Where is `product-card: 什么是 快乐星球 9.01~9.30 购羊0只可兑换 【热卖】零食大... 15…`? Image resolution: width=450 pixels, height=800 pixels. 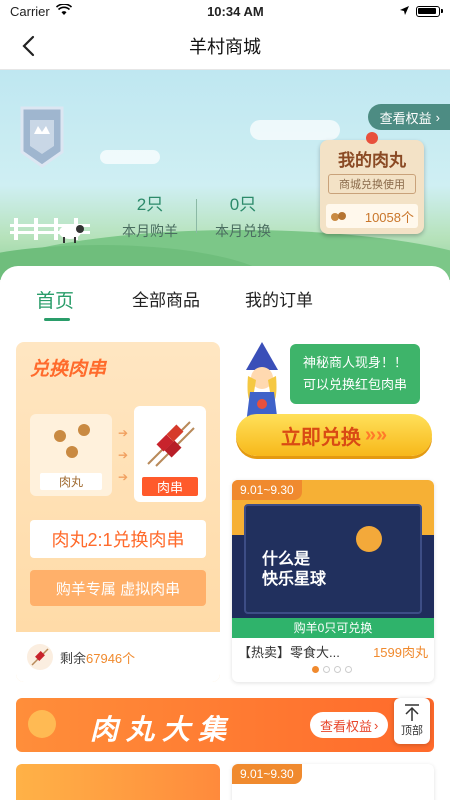
product-card: 什么是 快乐星球 9.01~9.30 购羊0只可兑换 【热卖】零食大... 15… is located at coordinates (333, 581).